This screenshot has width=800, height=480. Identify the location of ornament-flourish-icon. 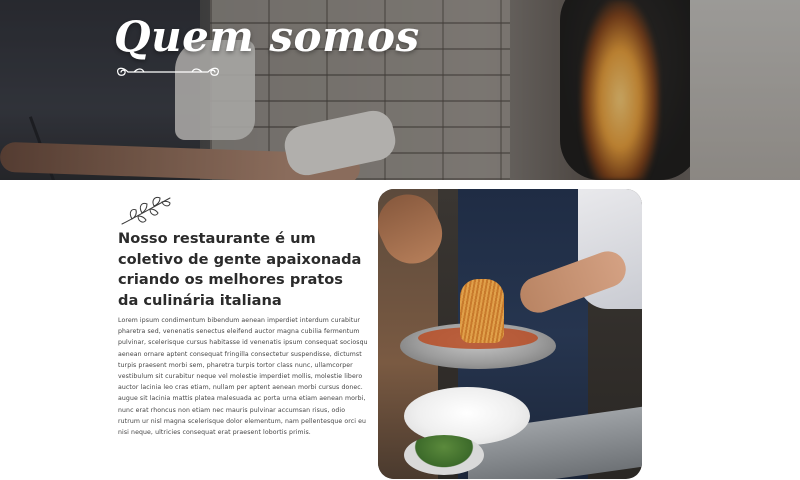
(168, 71).